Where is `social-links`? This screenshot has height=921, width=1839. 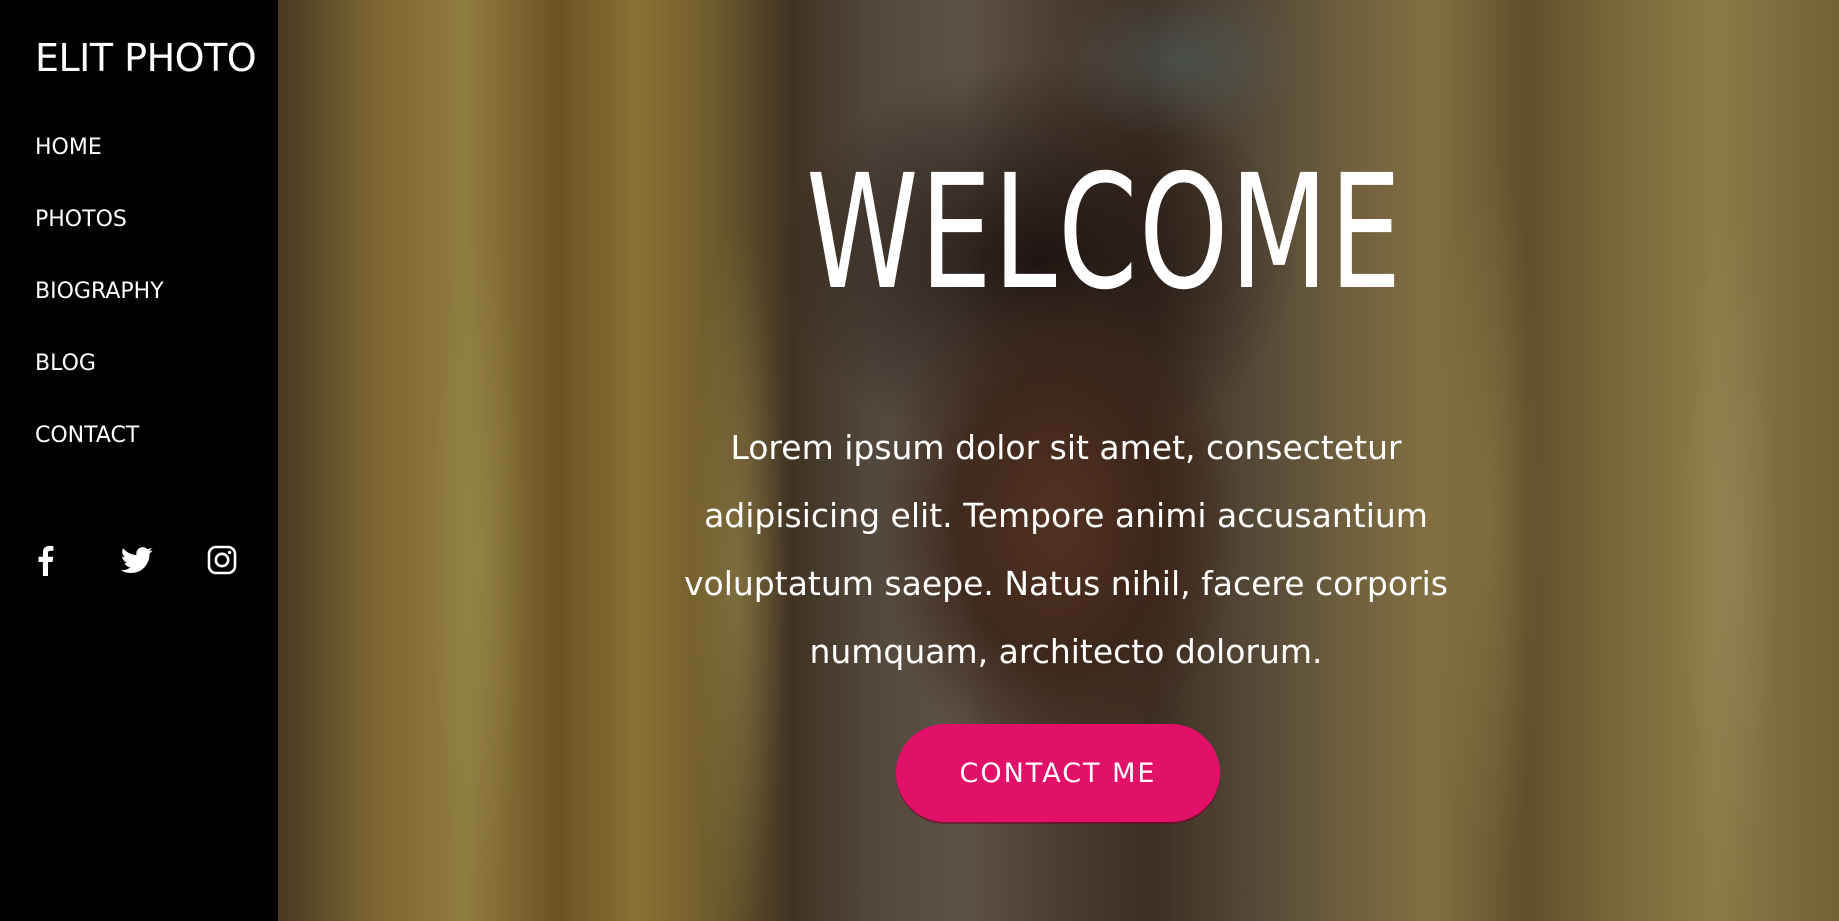 social-links is located at coordinates (164, 560).